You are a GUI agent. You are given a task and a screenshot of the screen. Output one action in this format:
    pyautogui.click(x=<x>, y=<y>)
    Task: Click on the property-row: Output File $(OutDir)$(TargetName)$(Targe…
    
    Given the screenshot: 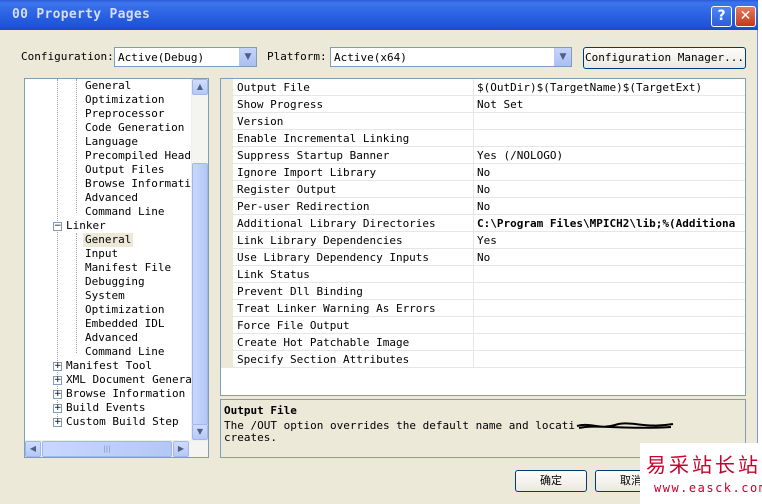 What is the action you would take?
    pyautogui.click(x=483, y=87)
    